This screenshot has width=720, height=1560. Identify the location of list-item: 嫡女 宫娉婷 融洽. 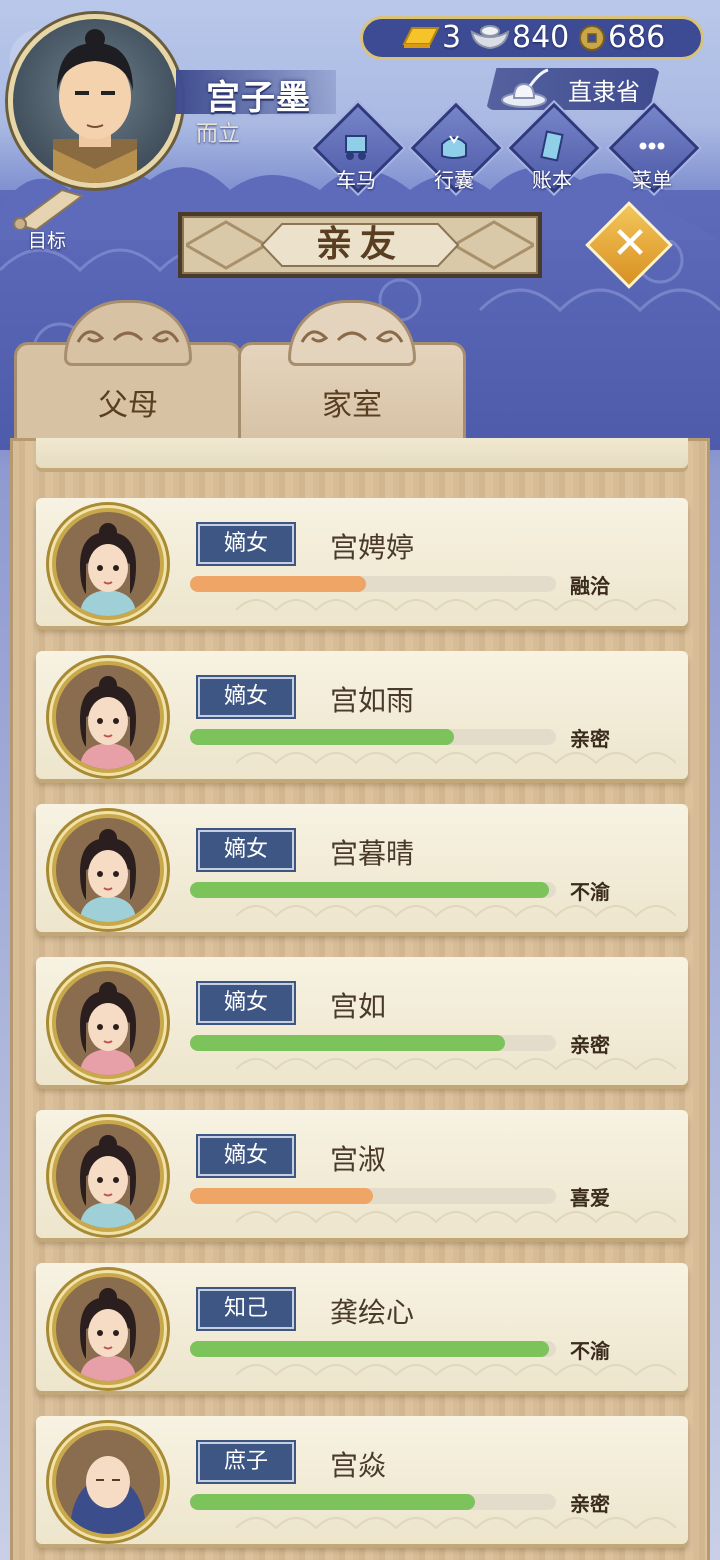
(362, 562).